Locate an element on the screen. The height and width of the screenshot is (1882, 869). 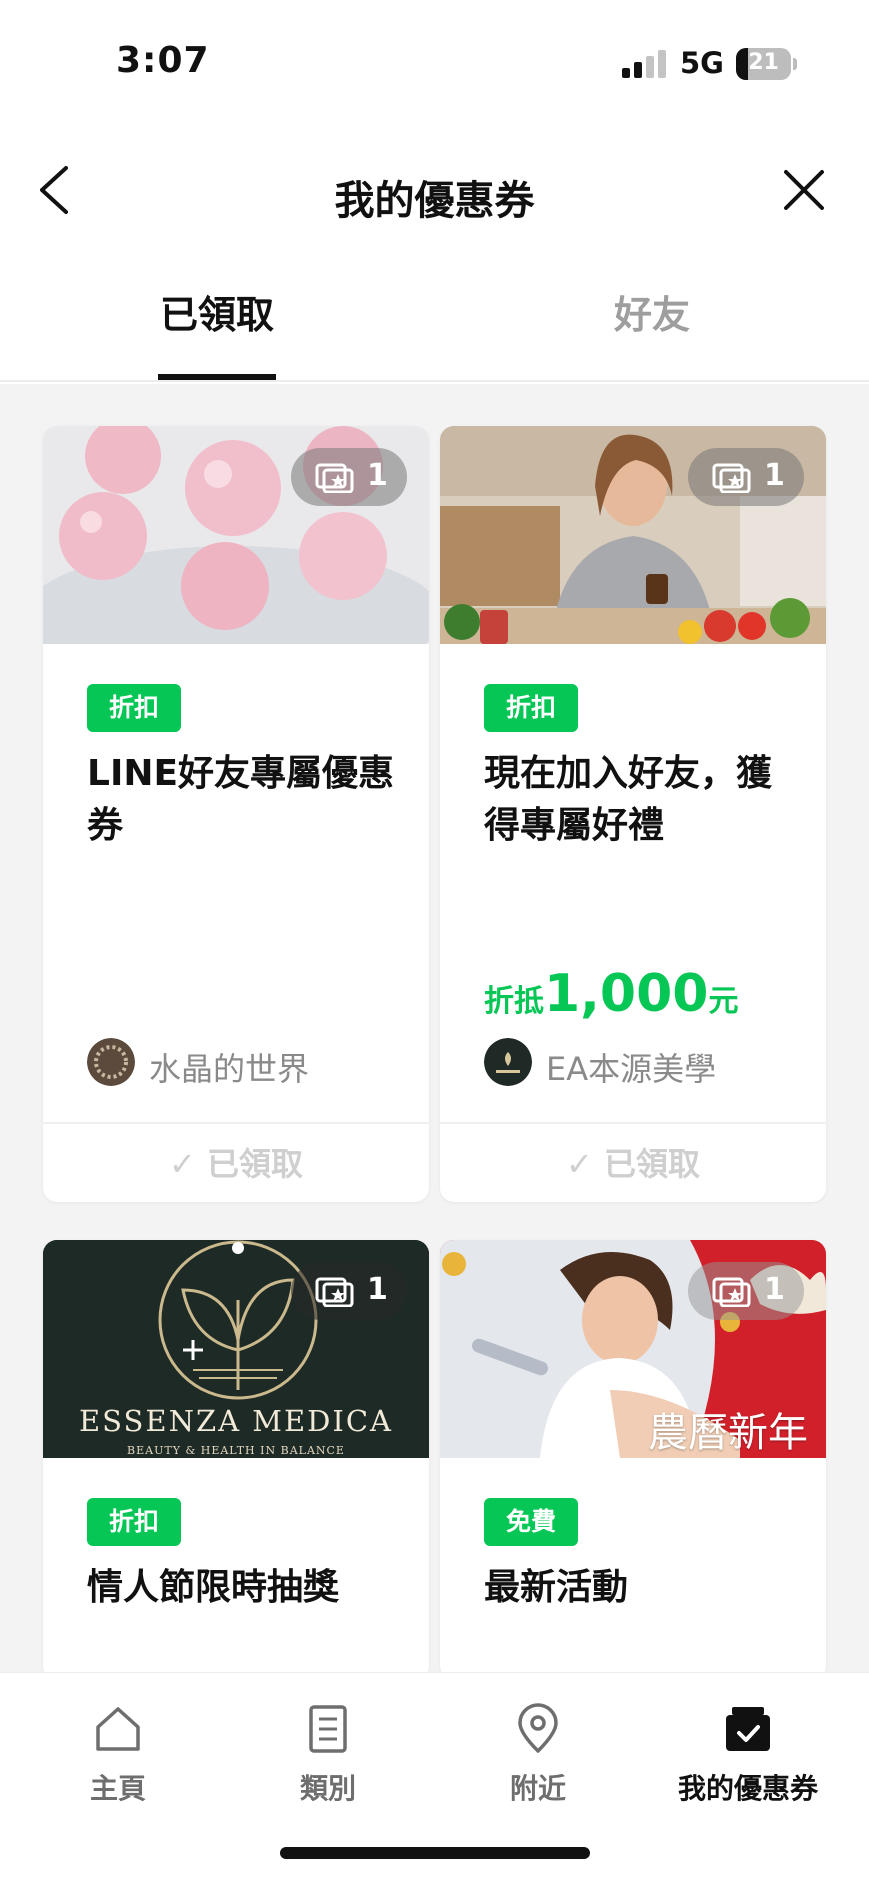
nav-label-categories: 類別 is located at coordinates (327, 1788).